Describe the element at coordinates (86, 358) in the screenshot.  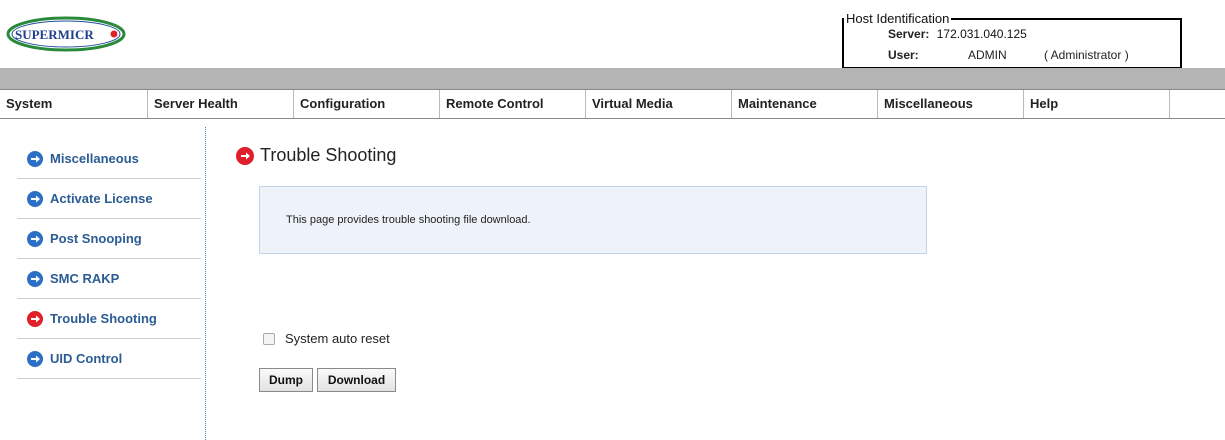
I see `sidebar-item-label: UID Control` at that location.